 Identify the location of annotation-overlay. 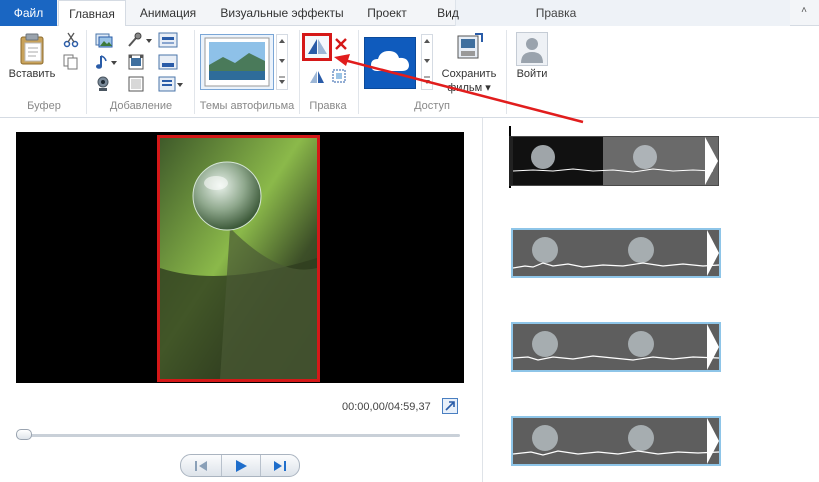
(459, 89).